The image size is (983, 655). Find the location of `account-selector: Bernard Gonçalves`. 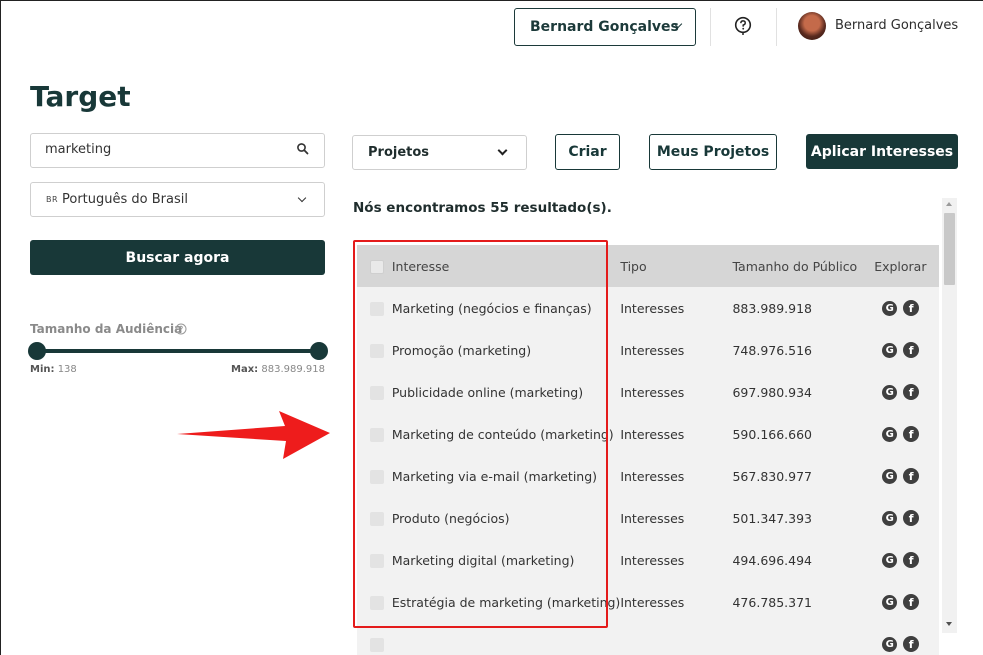

account-selector: Bernard Gonçalves is located at coordinates (605, 27).